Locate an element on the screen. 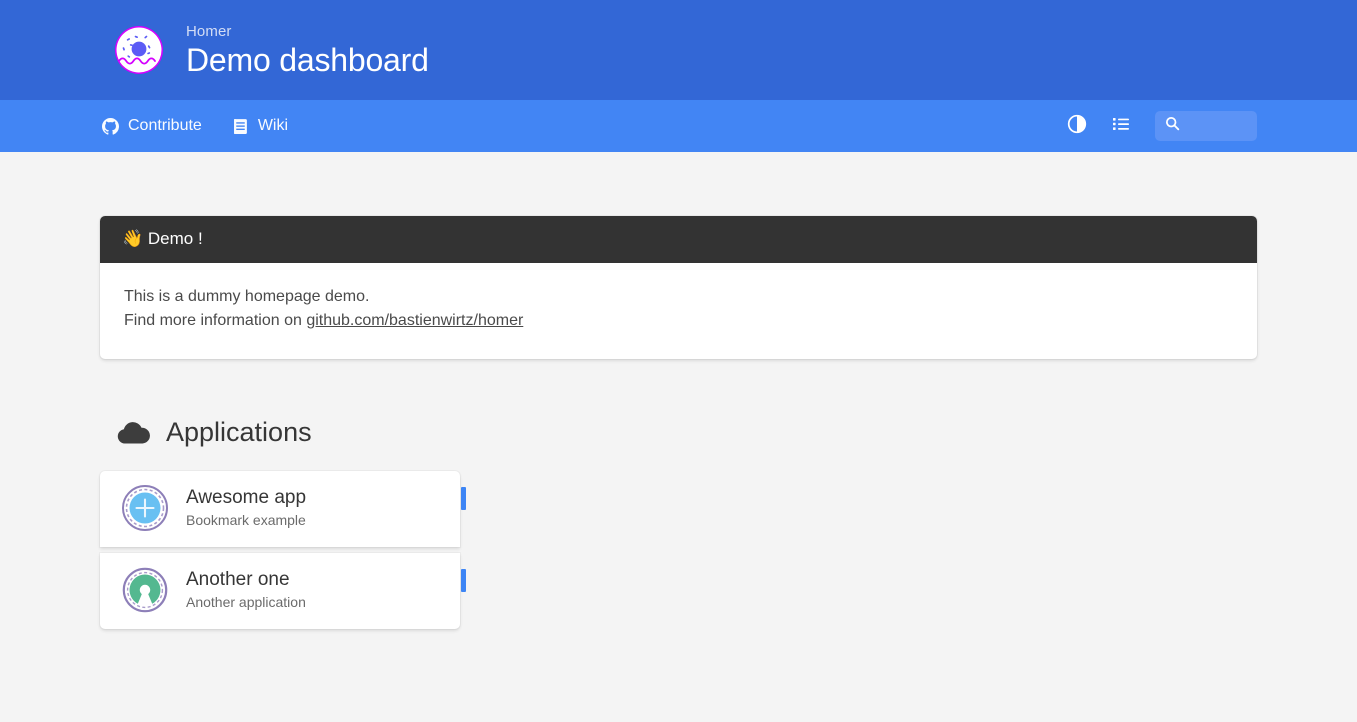 This screenshot has height=722, width=1357. search-input is located at coordinates (1216, 126).